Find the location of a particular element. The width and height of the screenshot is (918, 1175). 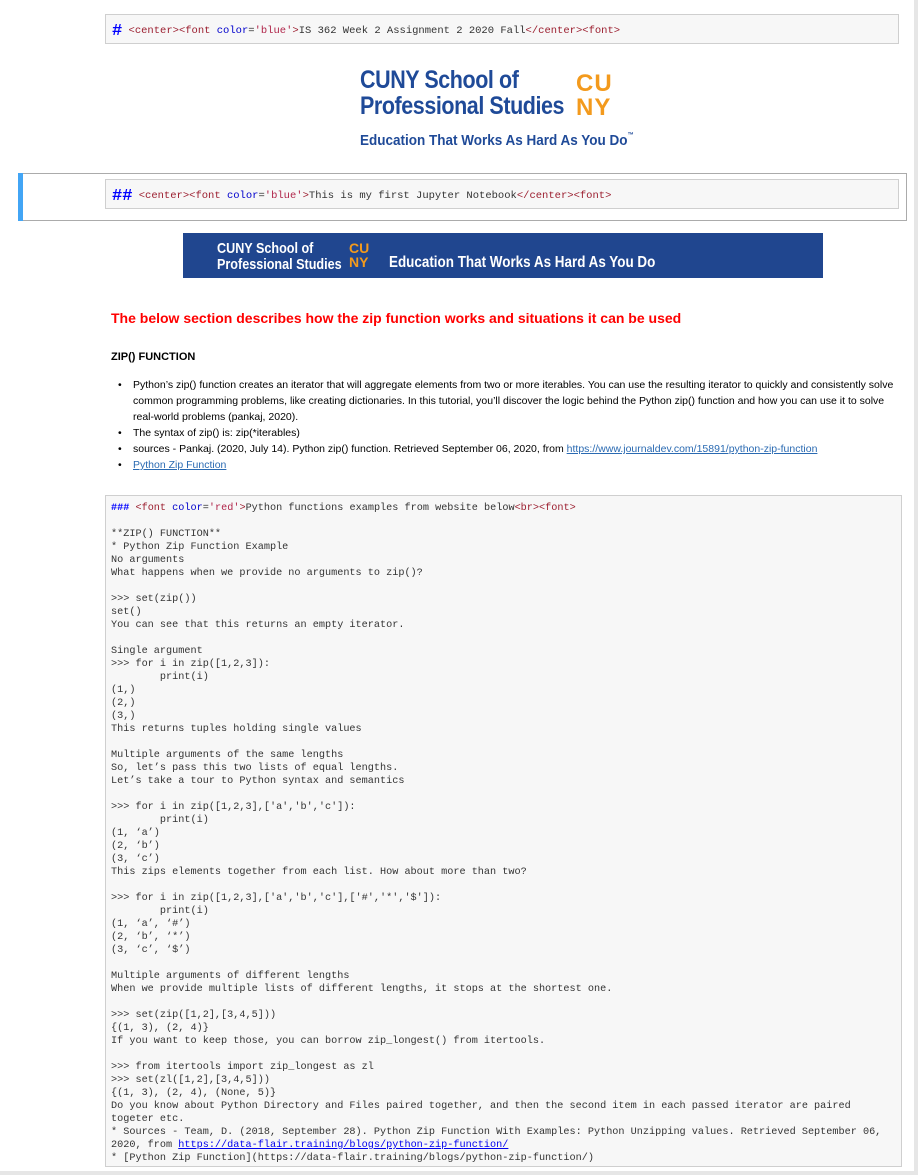

zip-function-heading: ZIP() FUNCTION is located at coordinates (153, 357).